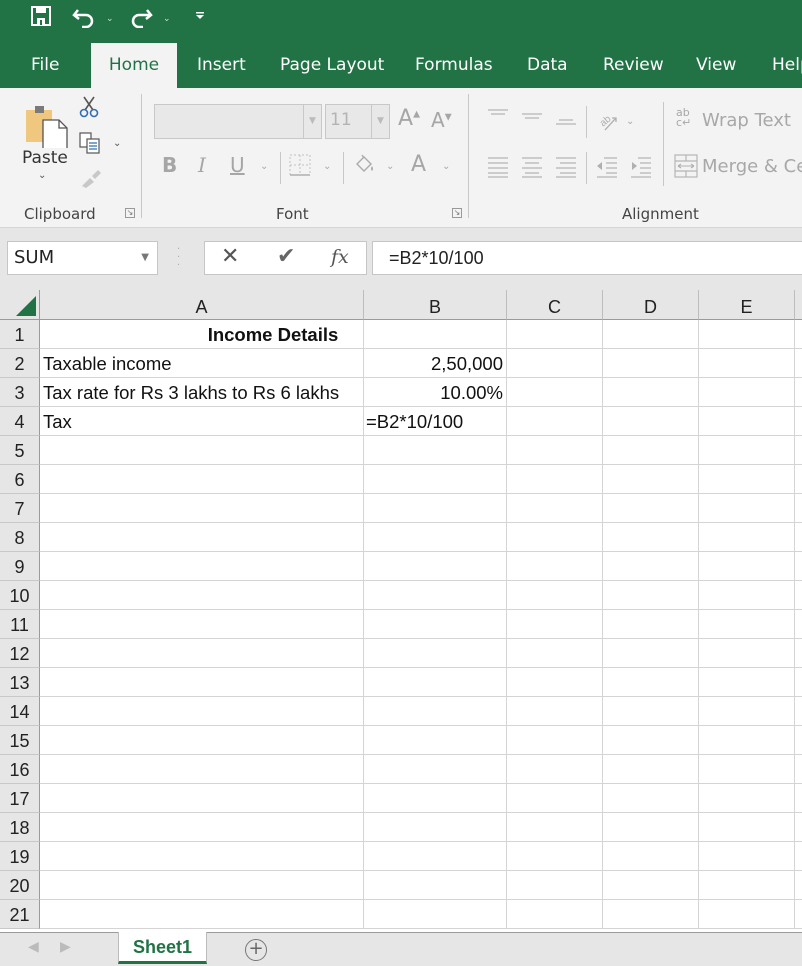  I want to click on cell-b4: =B2*10/100, so click(435, 421).